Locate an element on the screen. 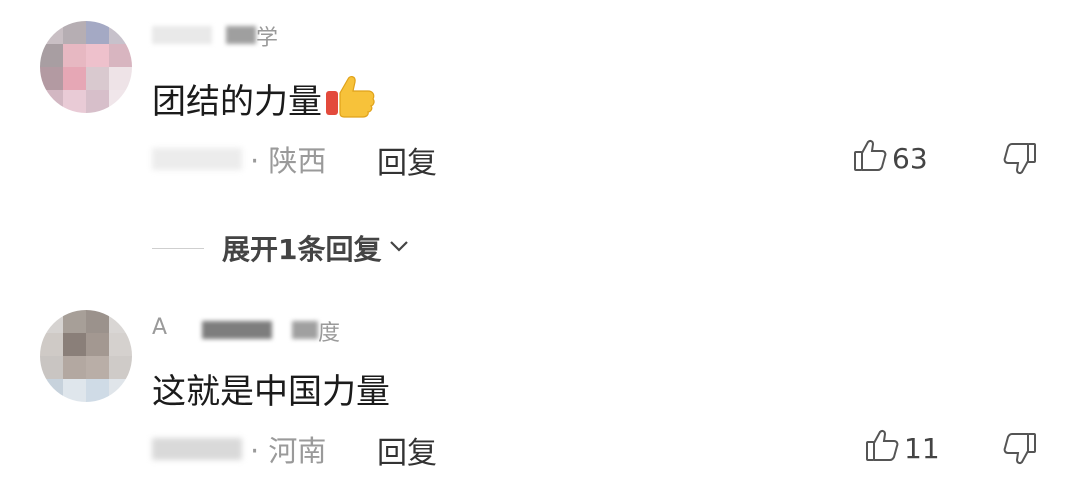 The height and width of the screenshot is (491, 1080). username-visible-char: 学 is located at coordinates (267, 38).